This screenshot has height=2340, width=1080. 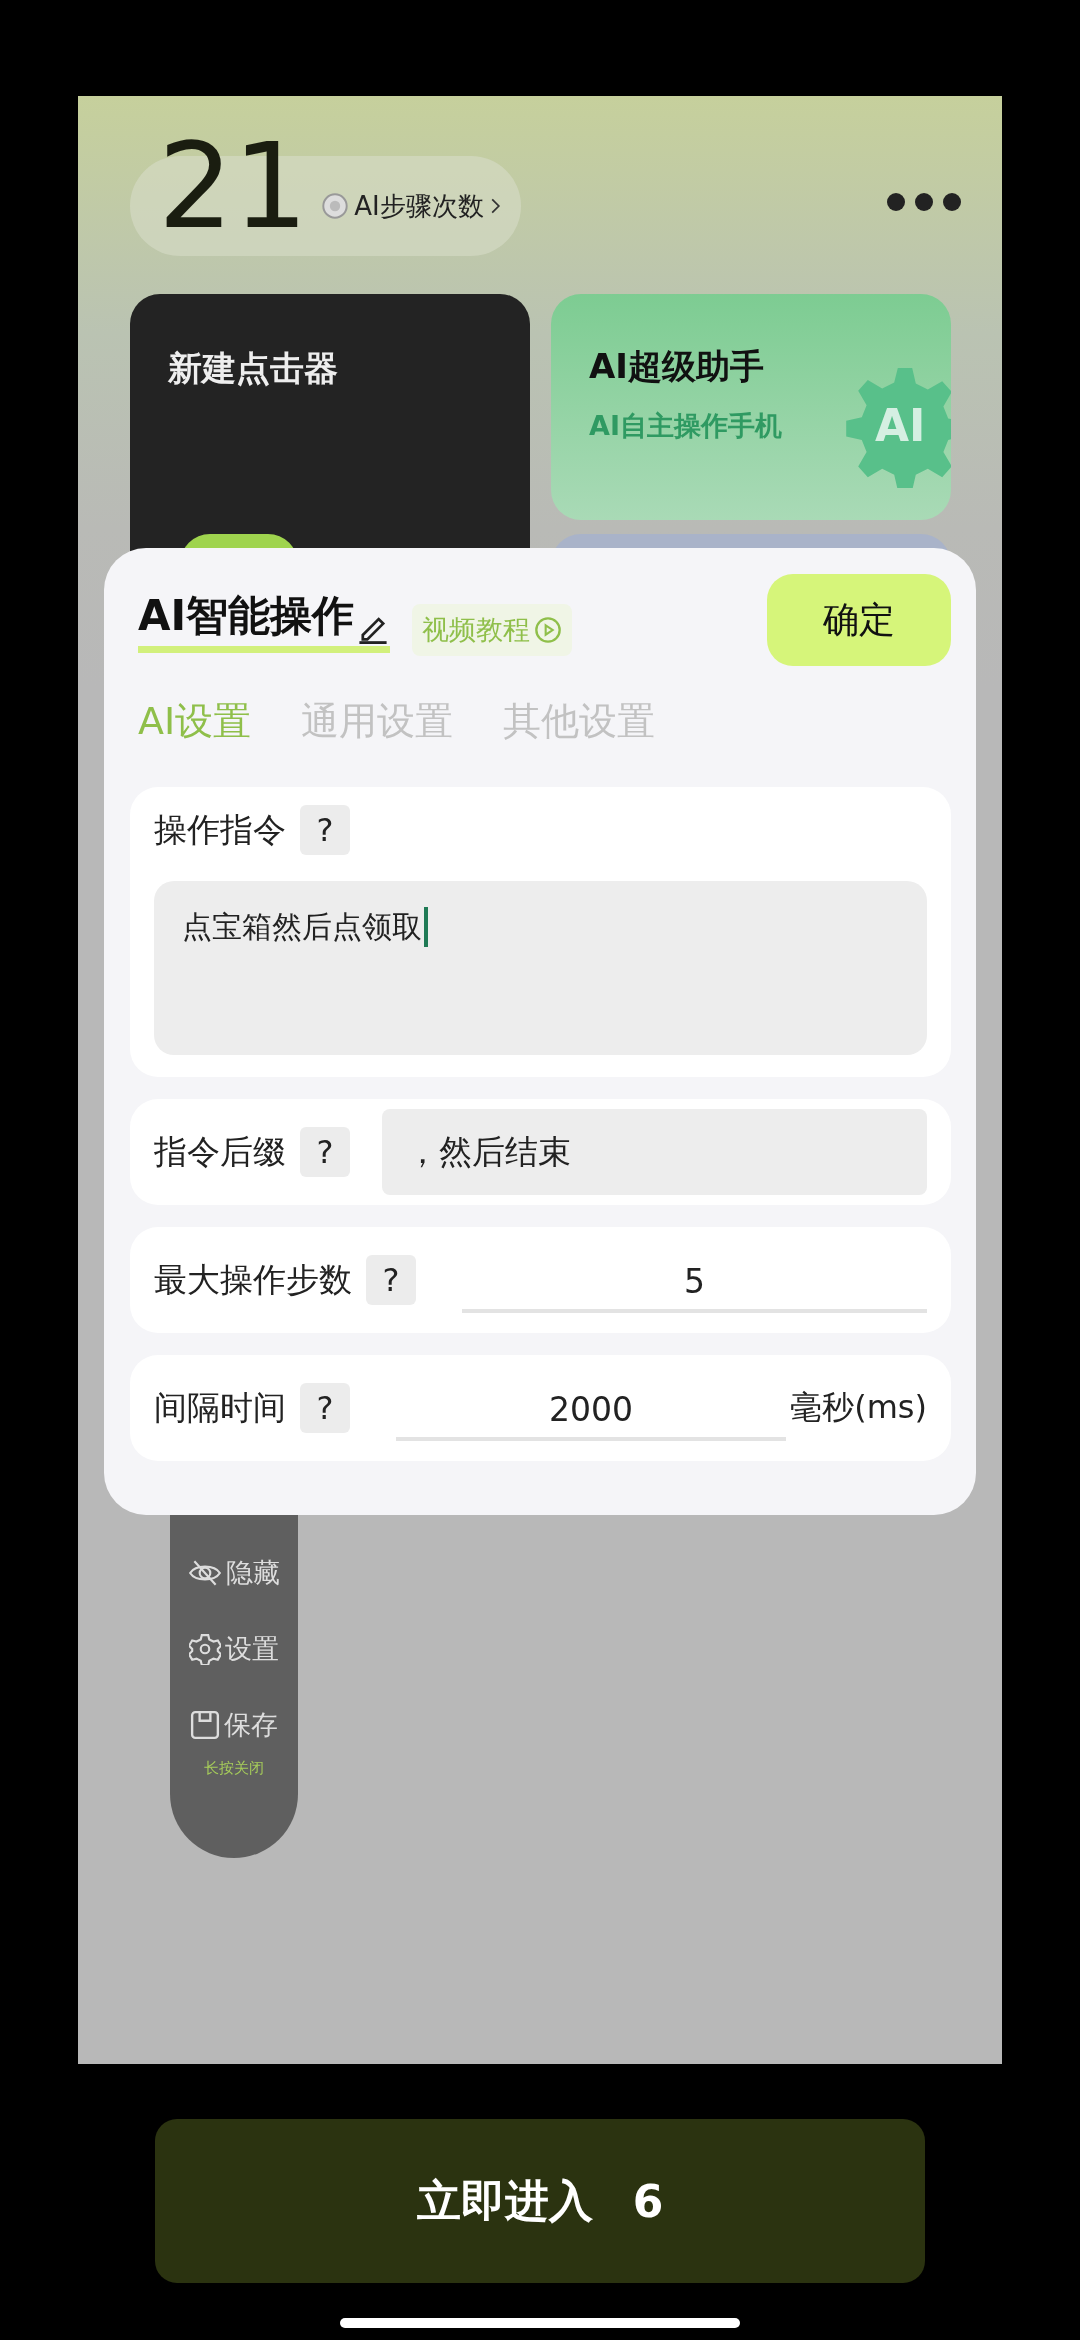 What do you see at coordinates (220, 829) in the screenshot?
I see `field-label: 操作指令` at bounding box center [220, 829].